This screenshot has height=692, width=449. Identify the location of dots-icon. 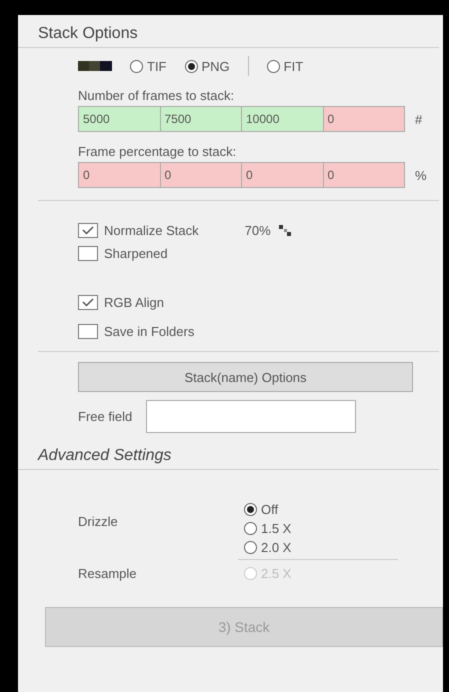
(284, 231).